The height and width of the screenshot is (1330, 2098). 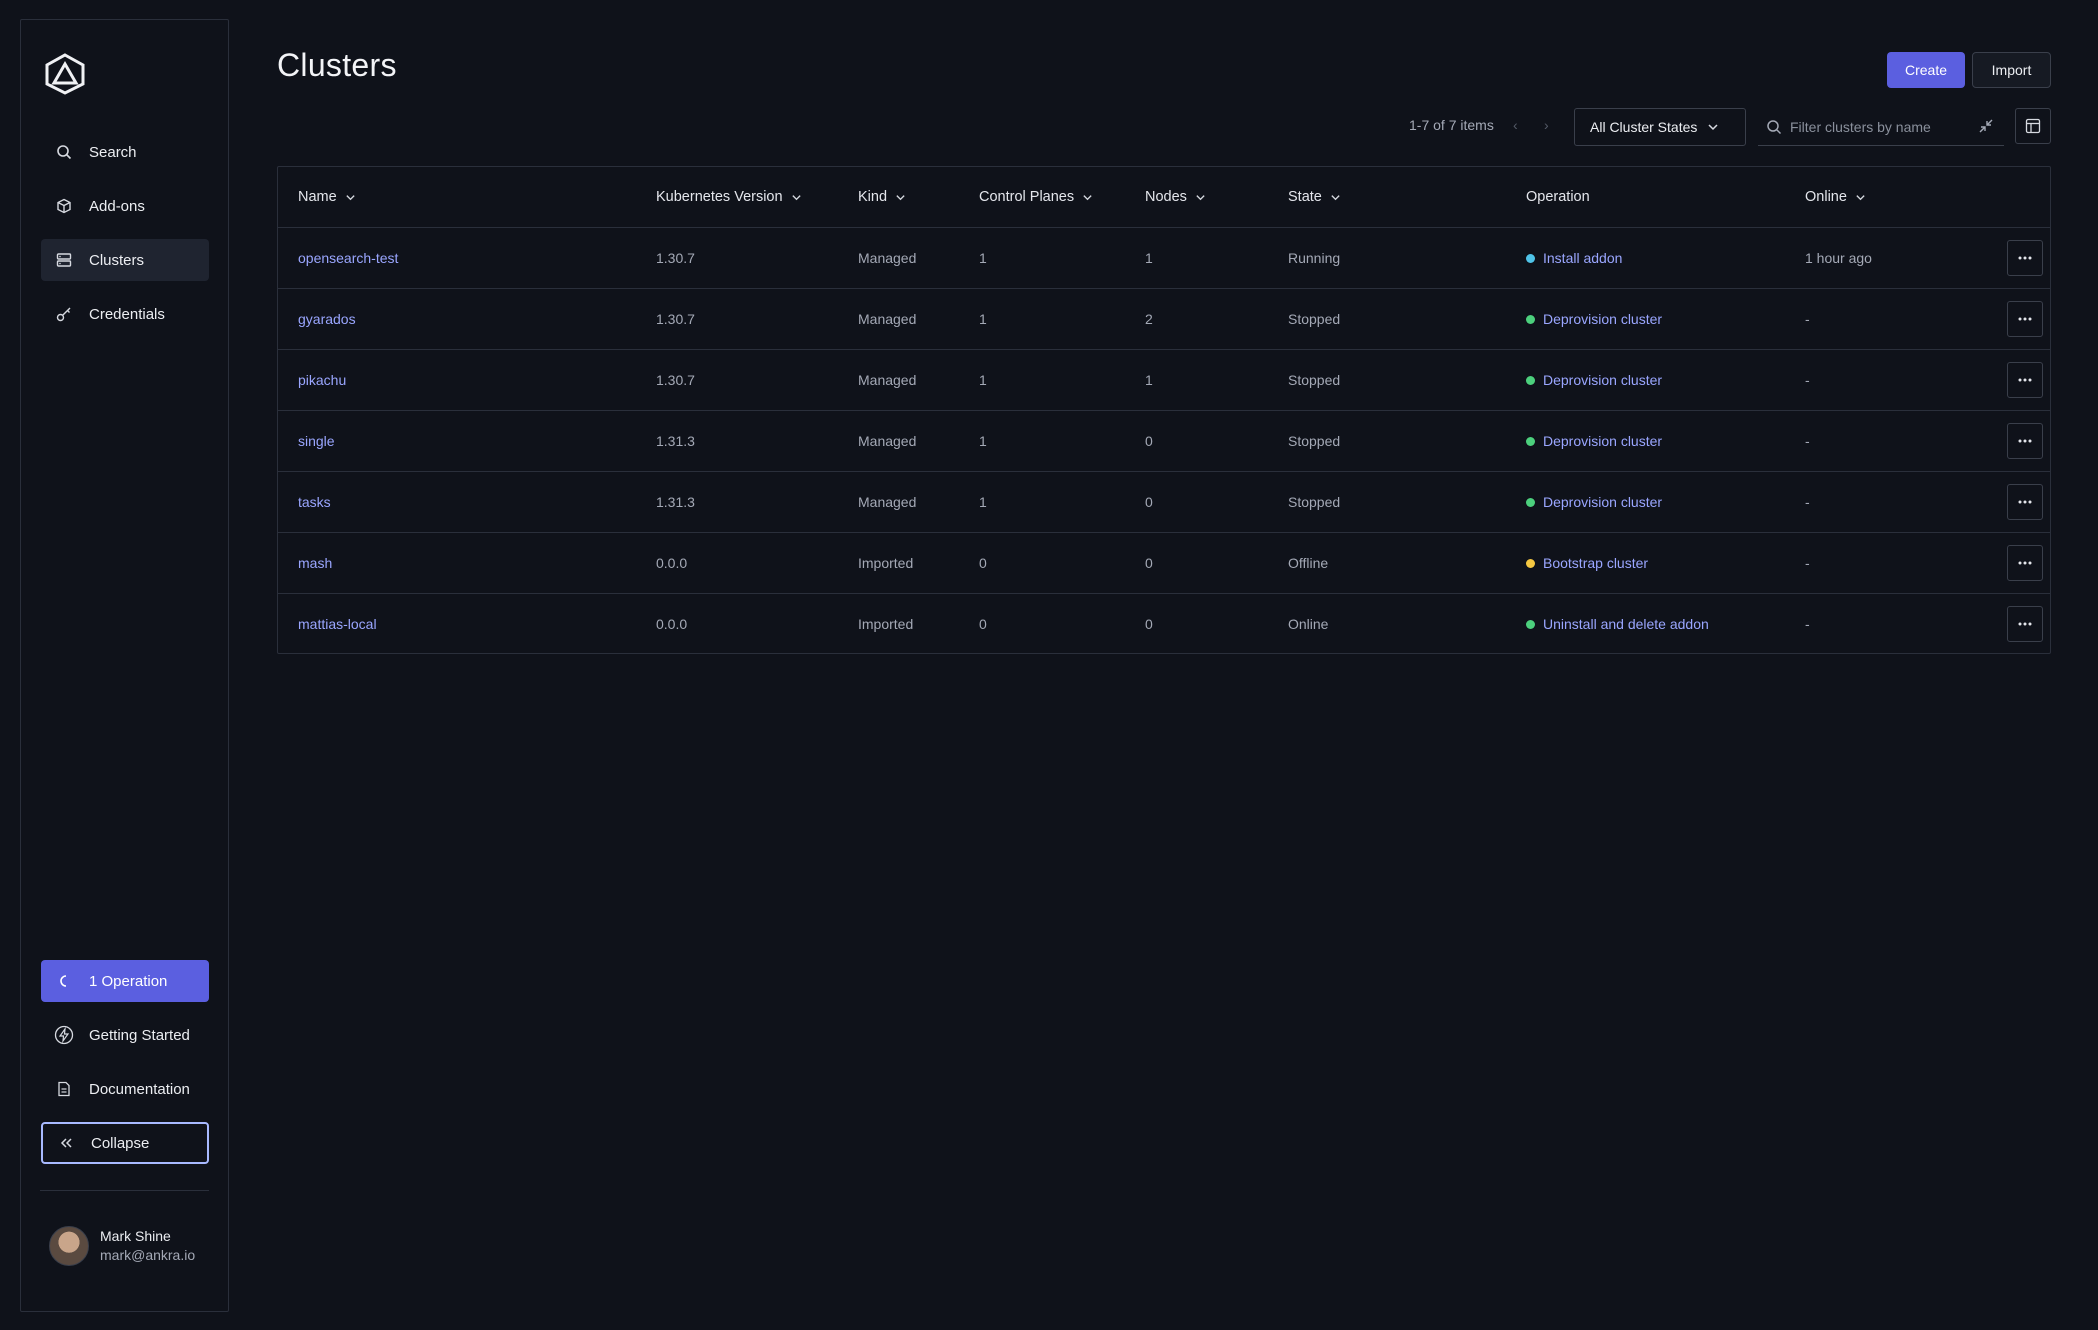 I want to click on column-header-online: Online, so click(x=1835, y=197).